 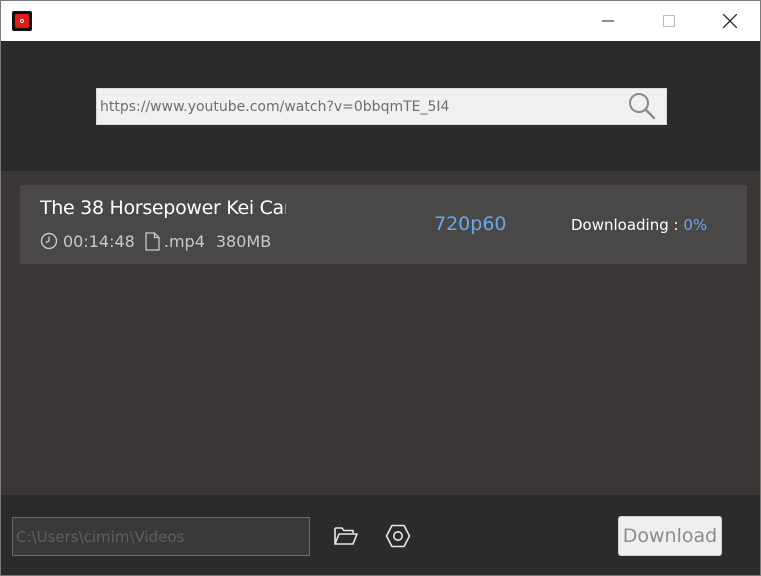 I want to click on save-path-box, so click(x=161, y=536).